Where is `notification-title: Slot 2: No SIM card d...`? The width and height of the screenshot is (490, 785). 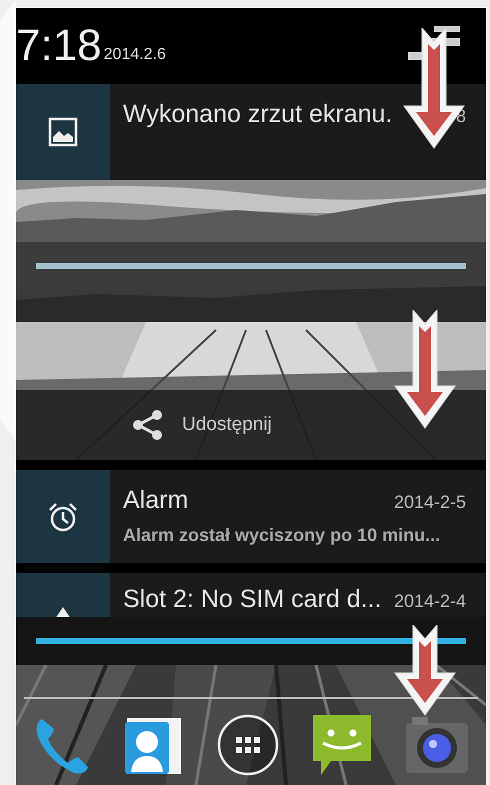 notification-title: Slot 2: No SIM card d... is located at coordinates (252, 599).